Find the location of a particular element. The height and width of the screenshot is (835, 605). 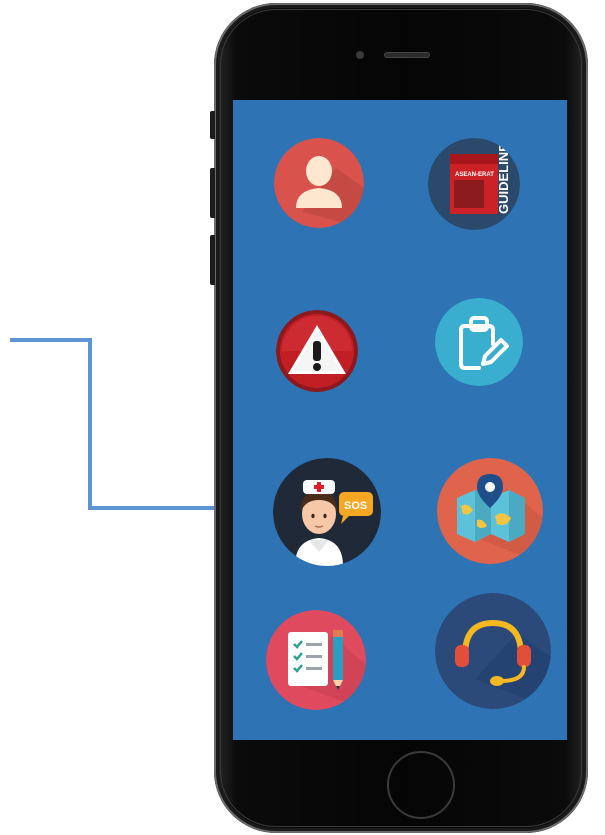

app-map is located at coordinates (490, 511).